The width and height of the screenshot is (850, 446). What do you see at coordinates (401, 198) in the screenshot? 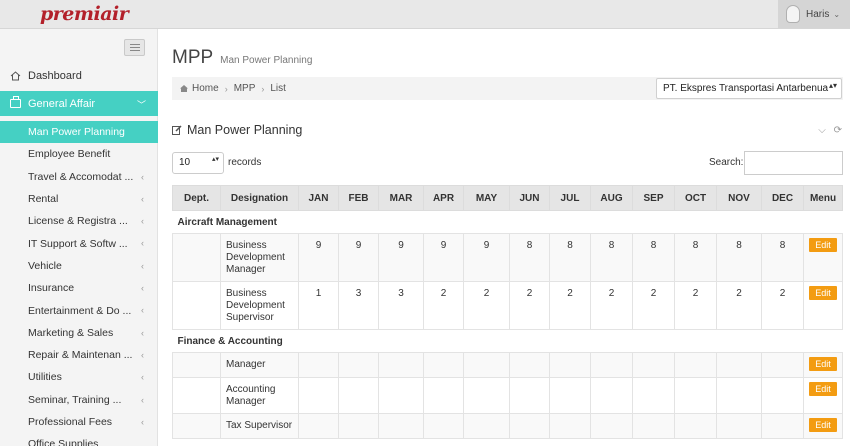
I see `column-header: MAR` at bounding box center [401, 198].